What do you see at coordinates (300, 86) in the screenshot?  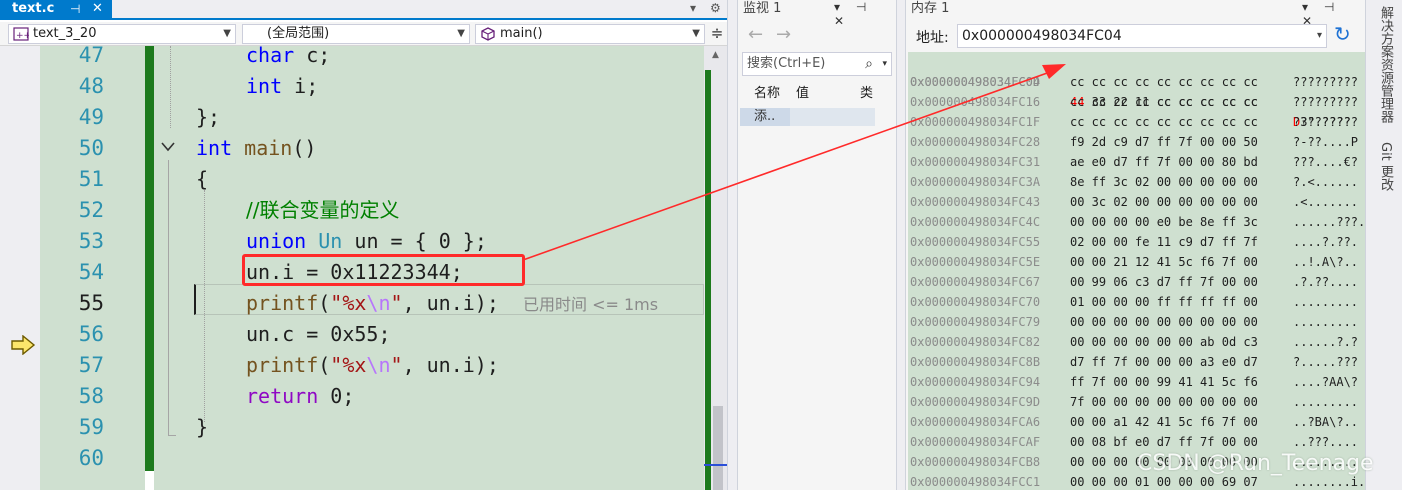 I see `code-text: i;` at bounding box center [300, 86].